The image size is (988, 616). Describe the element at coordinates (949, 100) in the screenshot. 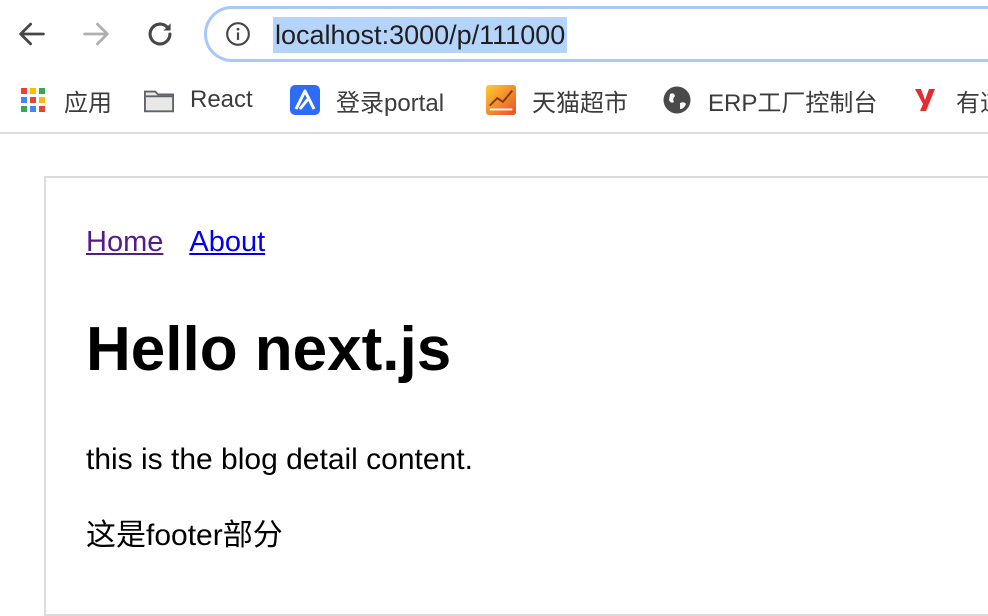

I see `bookmark-youdao: 有道` at that location.